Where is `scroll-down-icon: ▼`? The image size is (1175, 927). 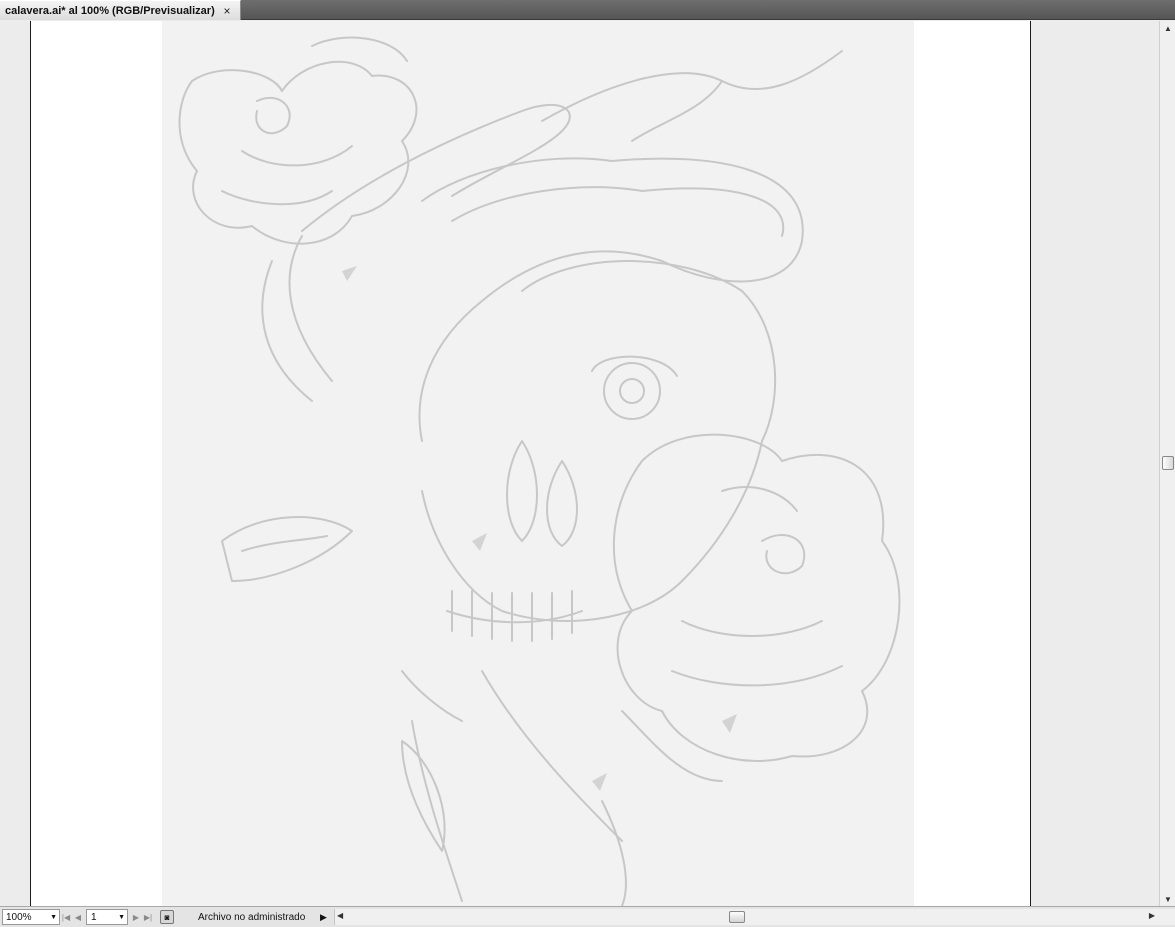 scroll-down-icon: ▼ is located at coordinates (1167, 899).